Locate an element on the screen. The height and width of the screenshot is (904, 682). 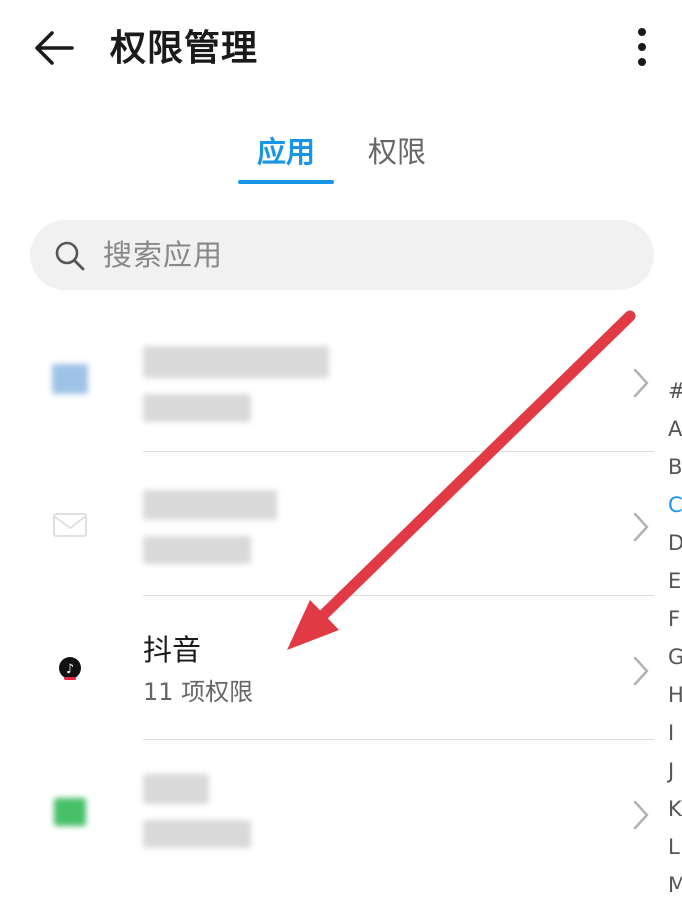
index-letter: G is located at coordinates (675, 657).